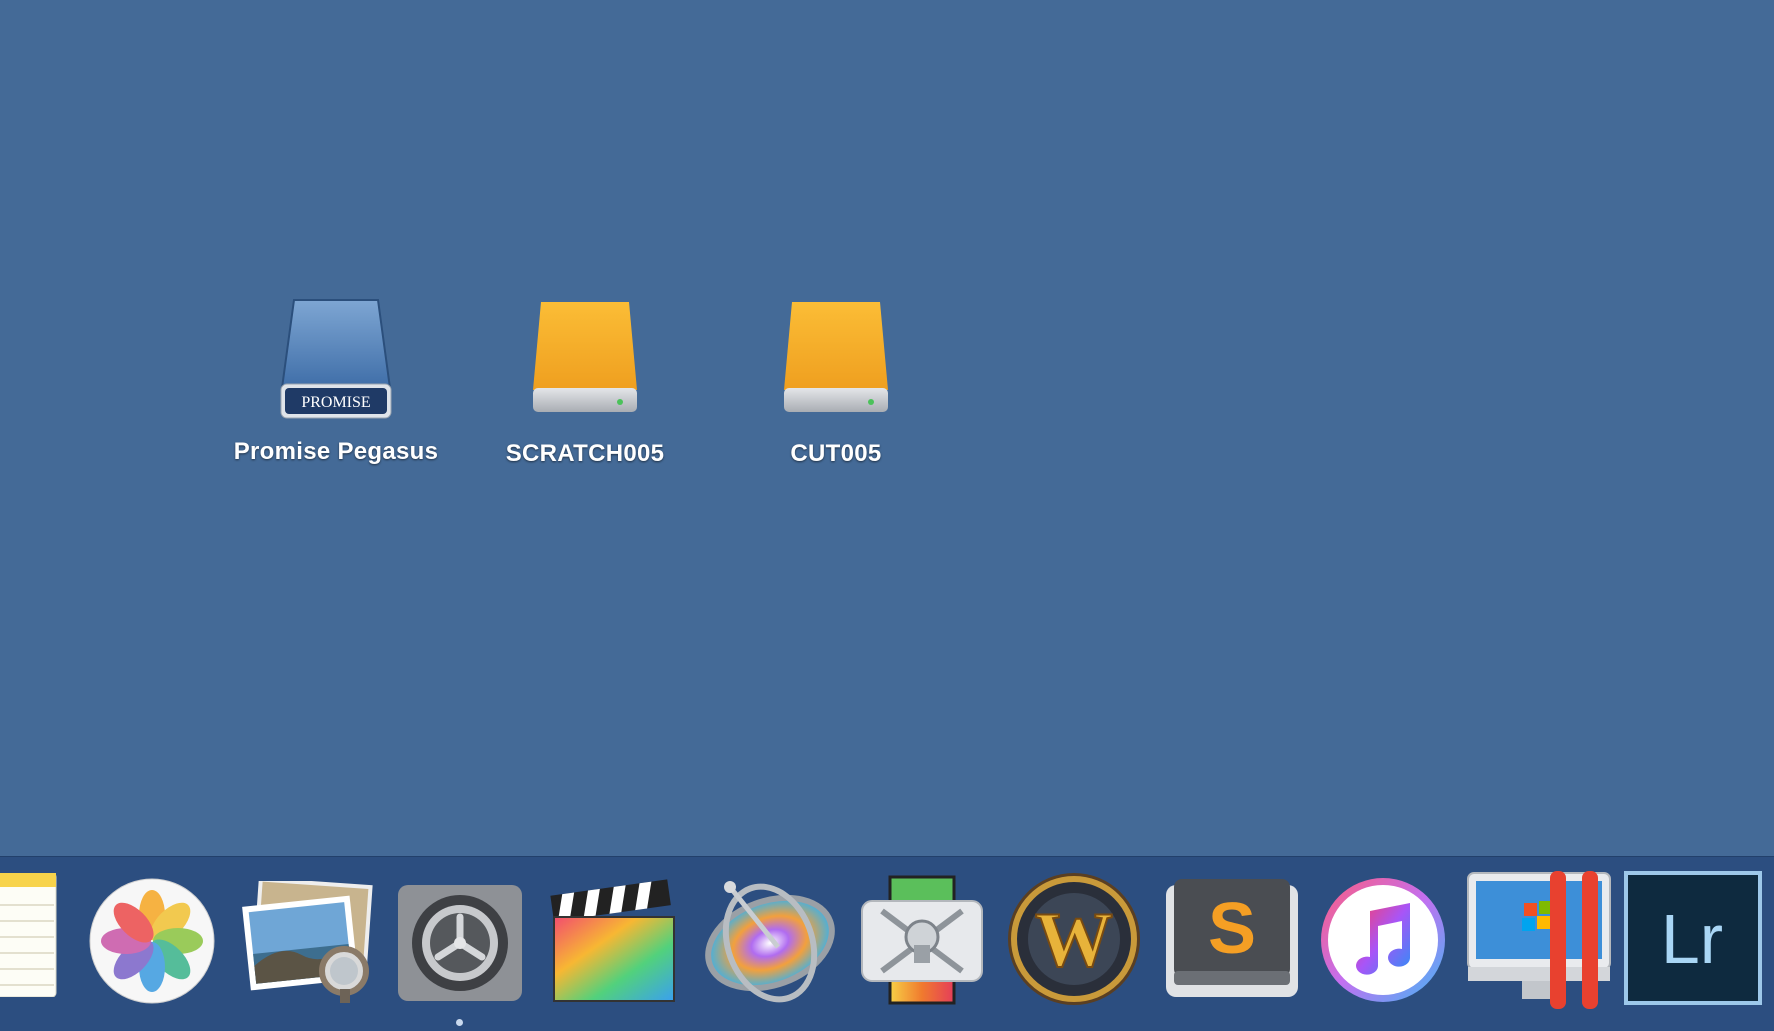 The width and height of the screenshot is (1774, 1031). What do you see at coordinates (1539, 943) in the screenshot?
I see `parallels-desktop-app-icon` at bounding box center [1539, 943].